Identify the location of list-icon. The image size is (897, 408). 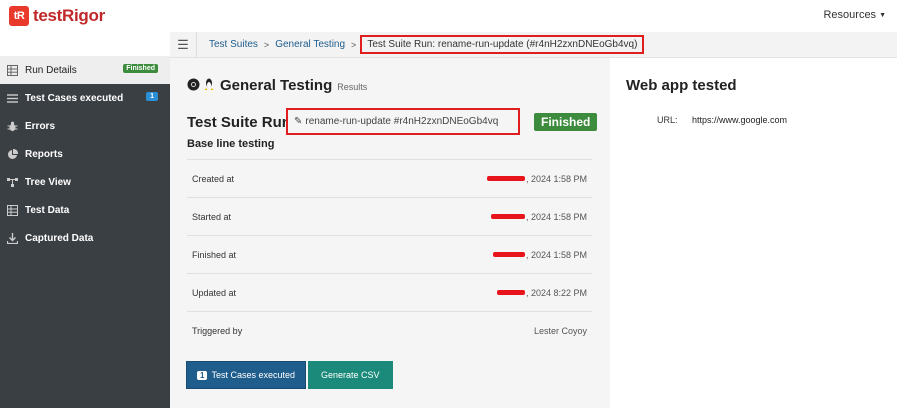
(12, 98).